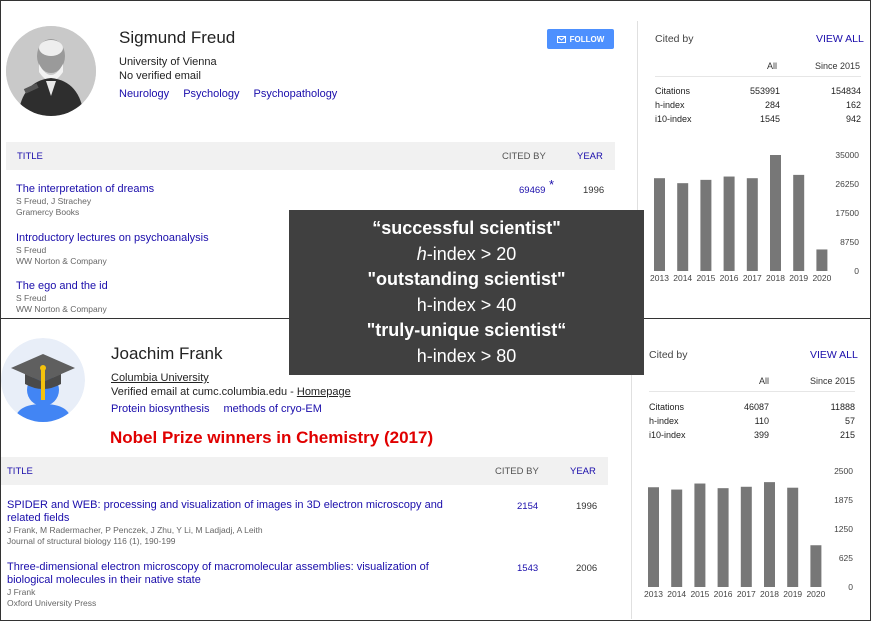 Image resolution: width=873 pixels, height=621 pixels. What do you see at coordinates (765, 91) in the screenshot?
I see `metric-all: 553991` at bounding box center [765, 91].